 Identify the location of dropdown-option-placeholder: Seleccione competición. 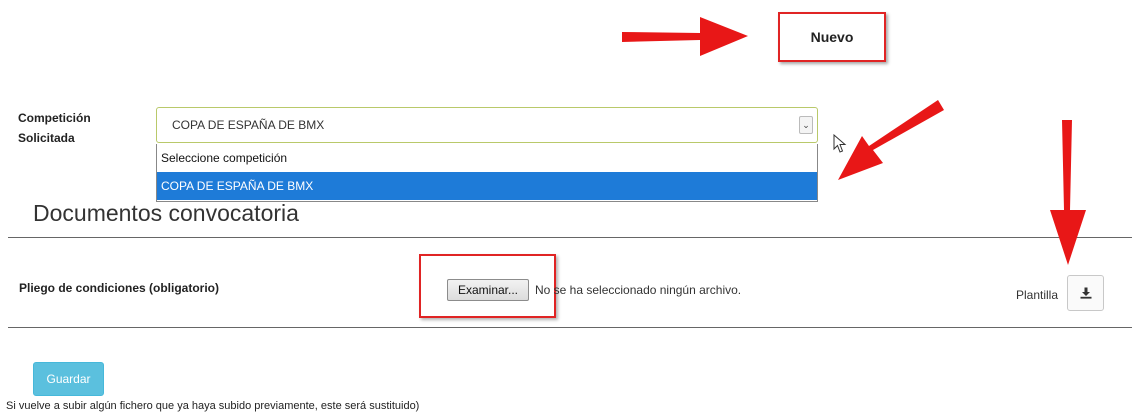
(487, 158).